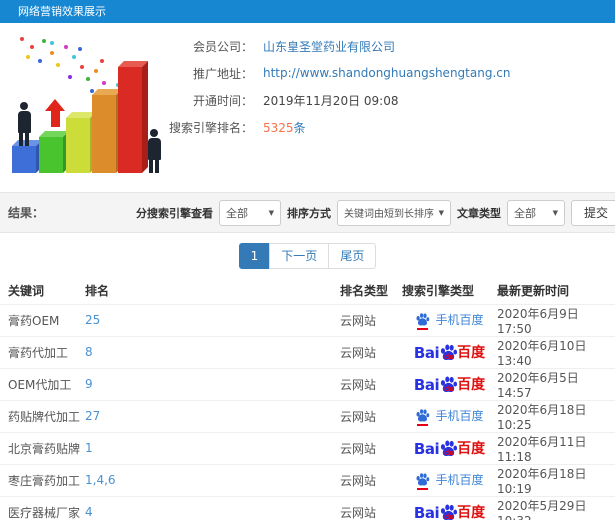  I want to click on table-row: 膏药代加工 8 云网站 Bai du 百度 2020年6月10日 13:40, so click(307, 351).